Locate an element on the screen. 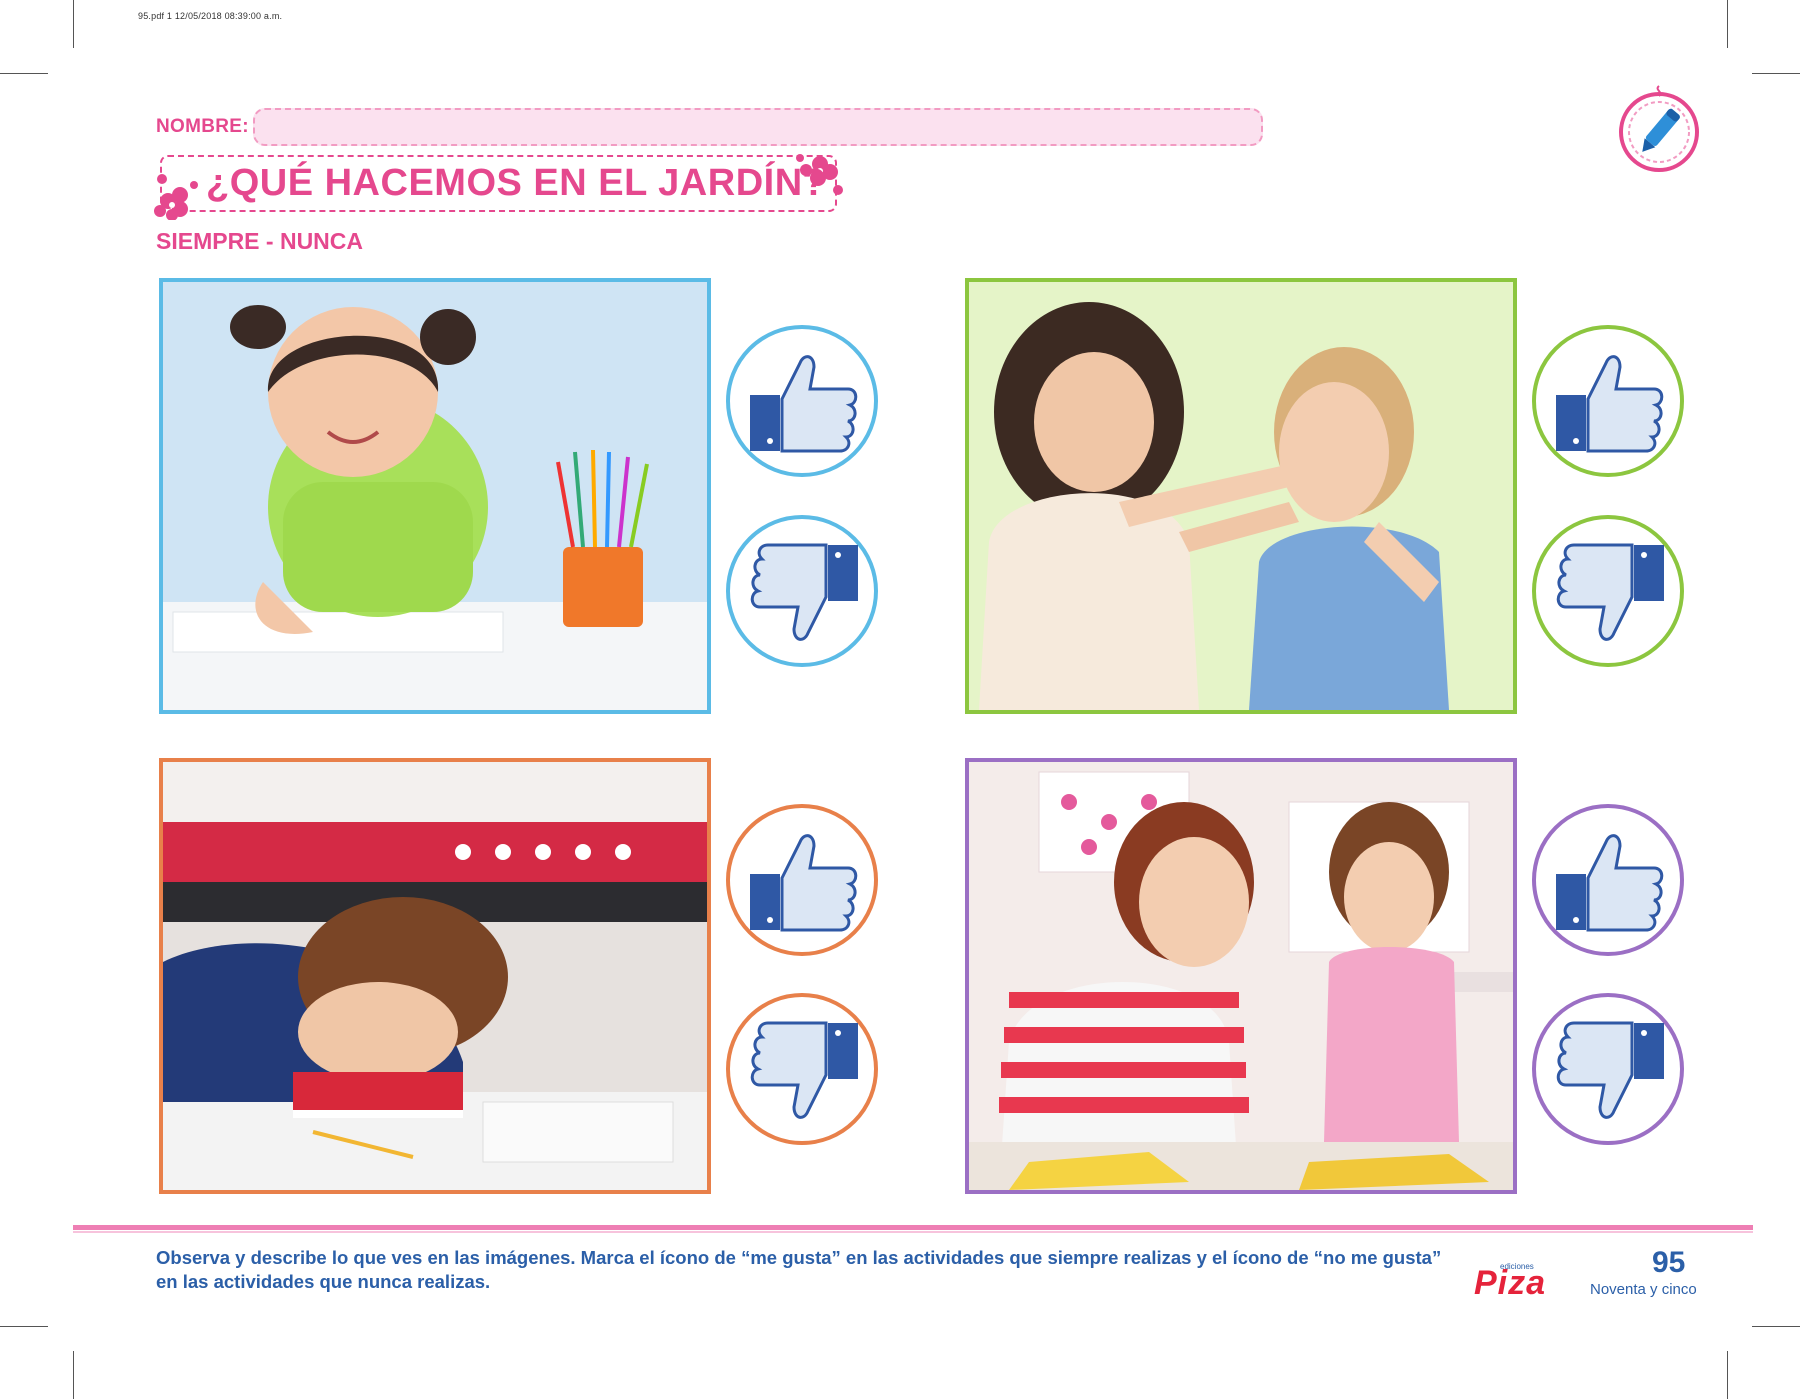 The height and width of the screenshot is (1399, 1800). name-field is located at coordinates (758, 127).